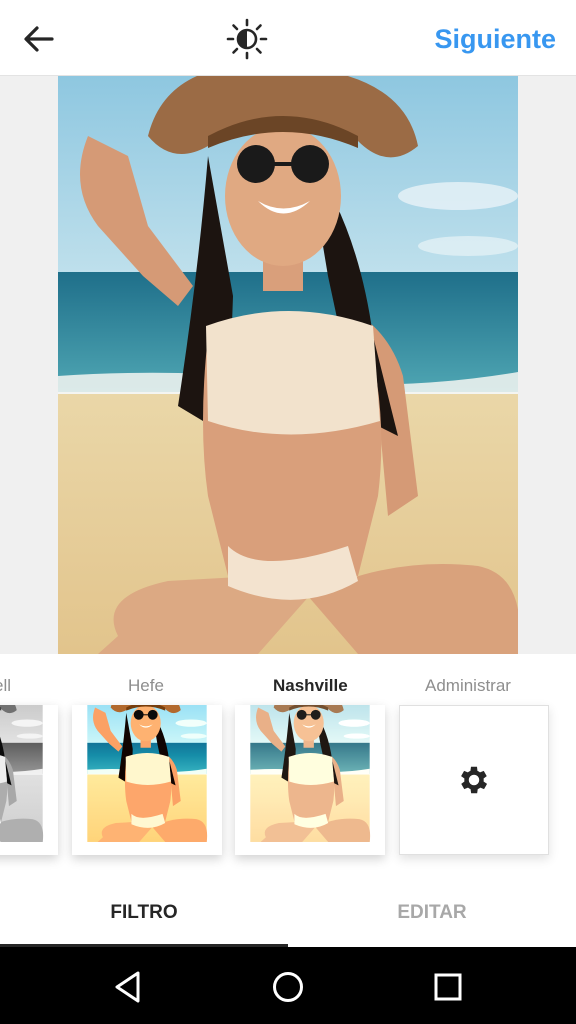  I want to click on nav-home-button, so click(288, 987).